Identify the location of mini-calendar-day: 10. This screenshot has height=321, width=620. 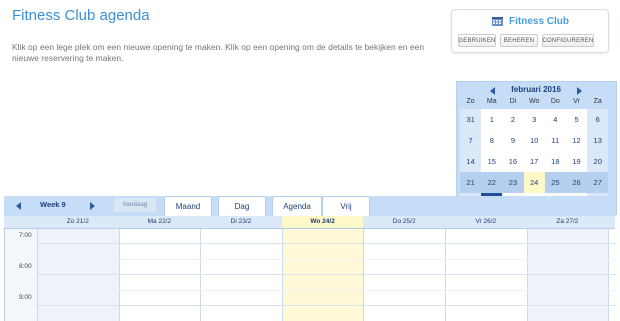
(534, 140).